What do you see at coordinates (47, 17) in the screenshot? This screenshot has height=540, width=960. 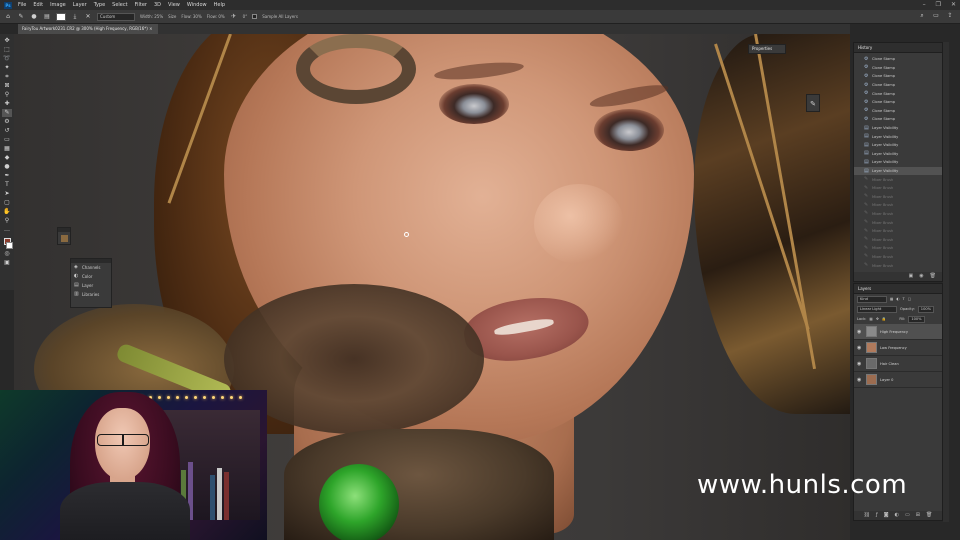 I see `brush-settings-icon: ▤` at bounding box center [47, 17].